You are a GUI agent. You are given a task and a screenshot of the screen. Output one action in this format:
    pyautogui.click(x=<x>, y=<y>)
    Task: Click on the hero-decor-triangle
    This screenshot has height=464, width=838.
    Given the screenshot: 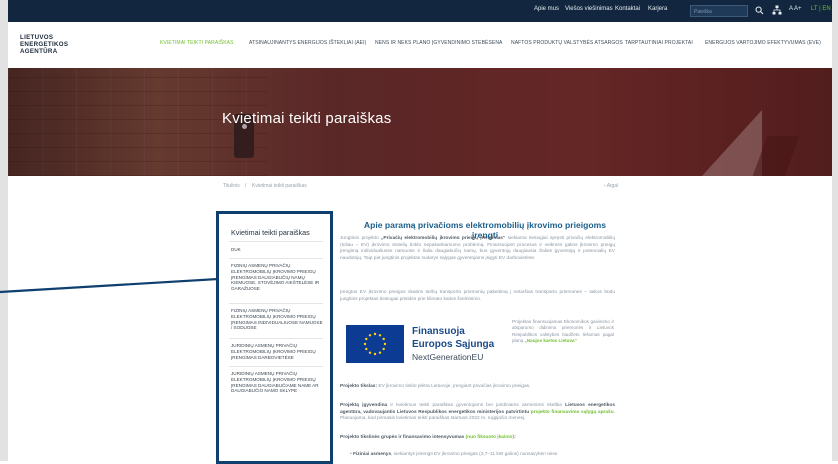 What is the action you would take?
    pyautogui.click(x=732, y=143)
    